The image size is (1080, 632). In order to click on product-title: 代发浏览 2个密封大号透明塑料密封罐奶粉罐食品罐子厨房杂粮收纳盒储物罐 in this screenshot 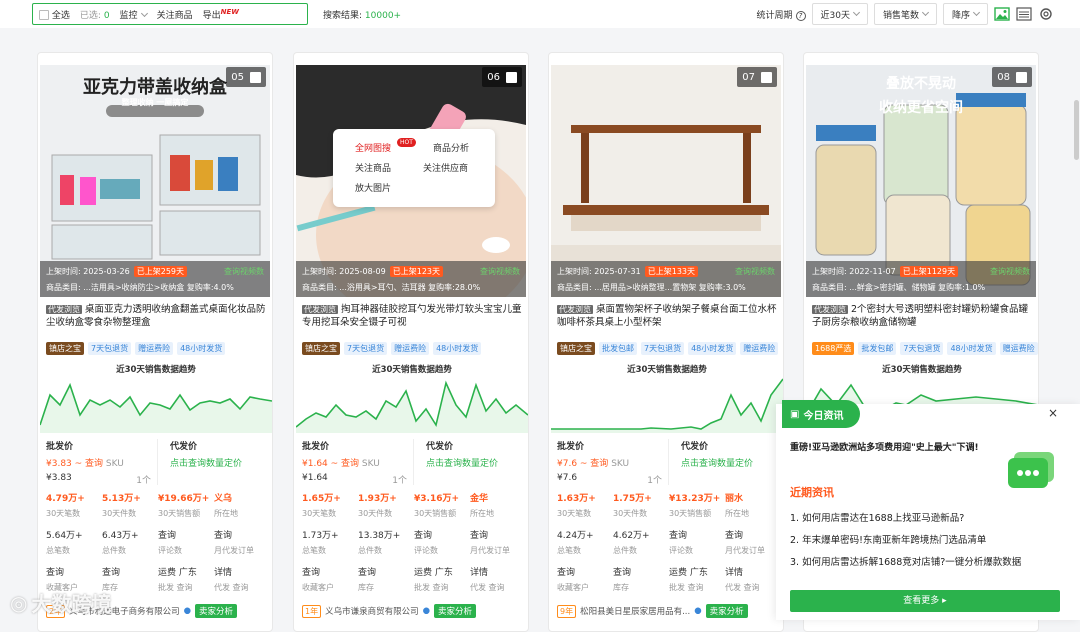, I will do `click(923, 317)`.